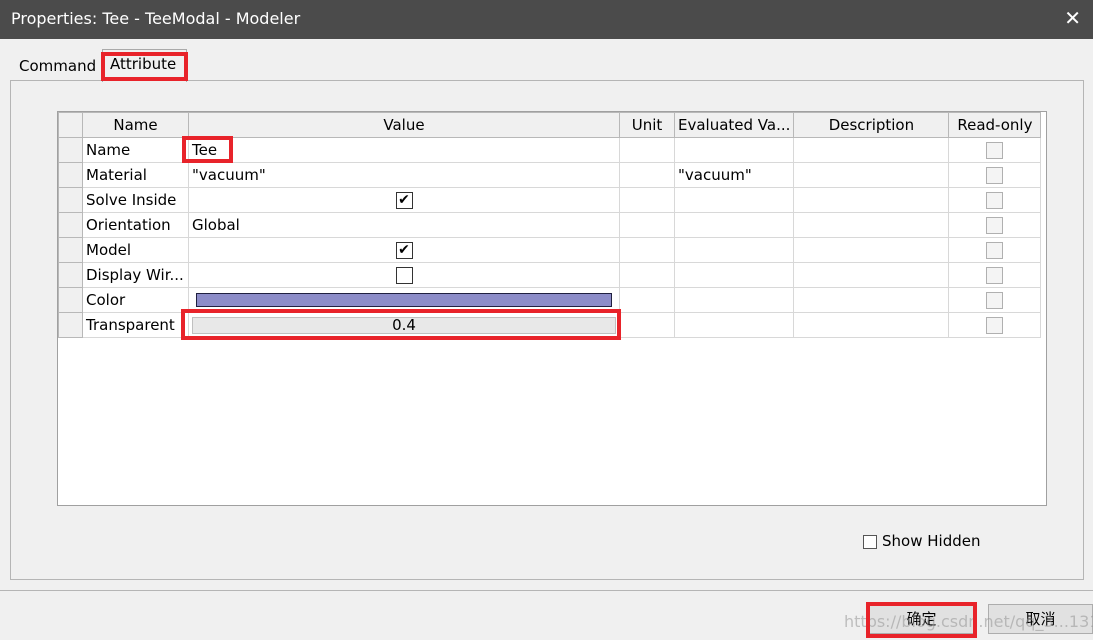  I want to click on table-row: Name Tee, so click(550, 150).